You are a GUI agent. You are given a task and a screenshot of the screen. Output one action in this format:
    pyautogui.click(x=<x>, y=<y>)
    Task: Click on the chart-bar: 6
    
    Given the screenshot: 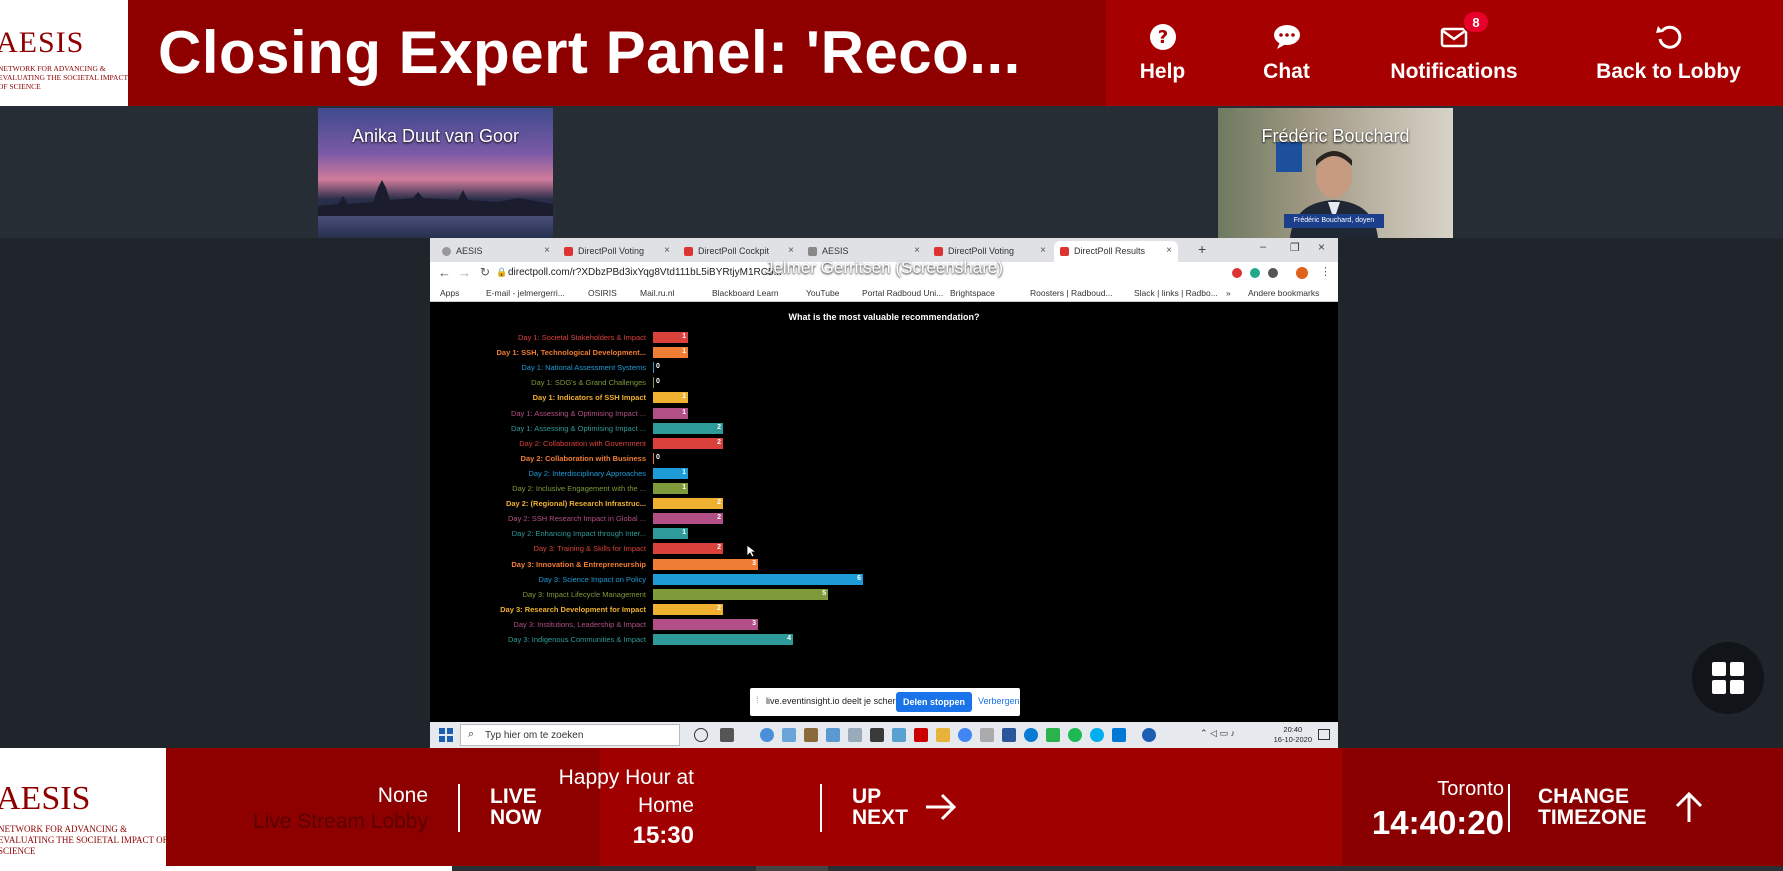 What is the action you would take?
    pyautogui.click(x=758, y=579)
    